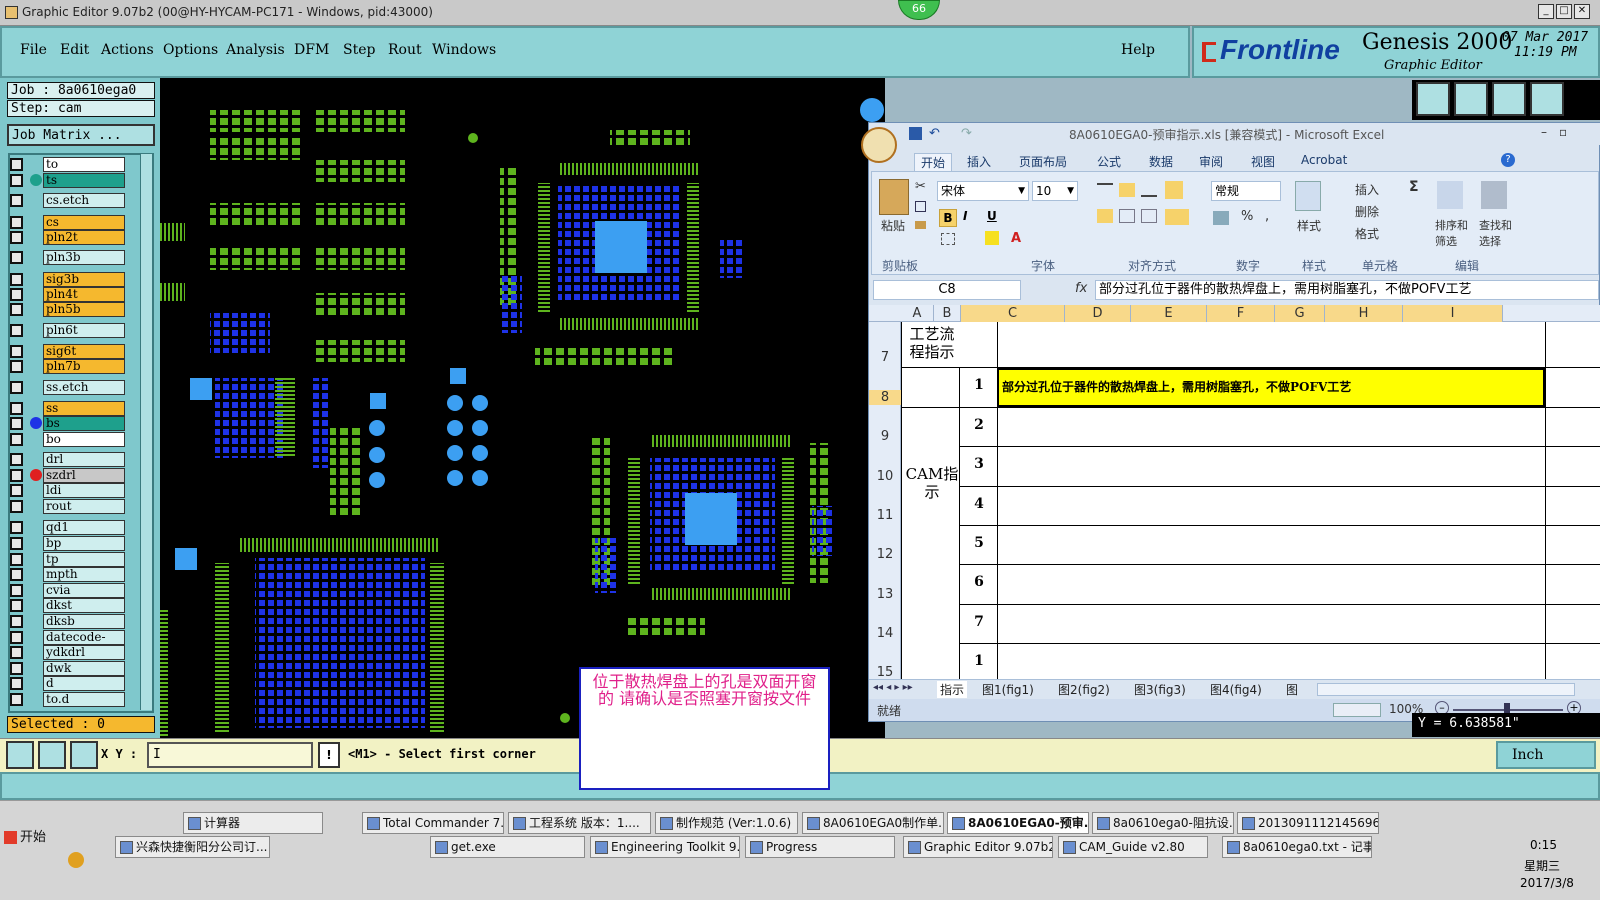 Image resolution: width=1600 pixels, height=900 pixels. I want to click on sheet-tab-1: 图1(fig1), so click(1008, 689).